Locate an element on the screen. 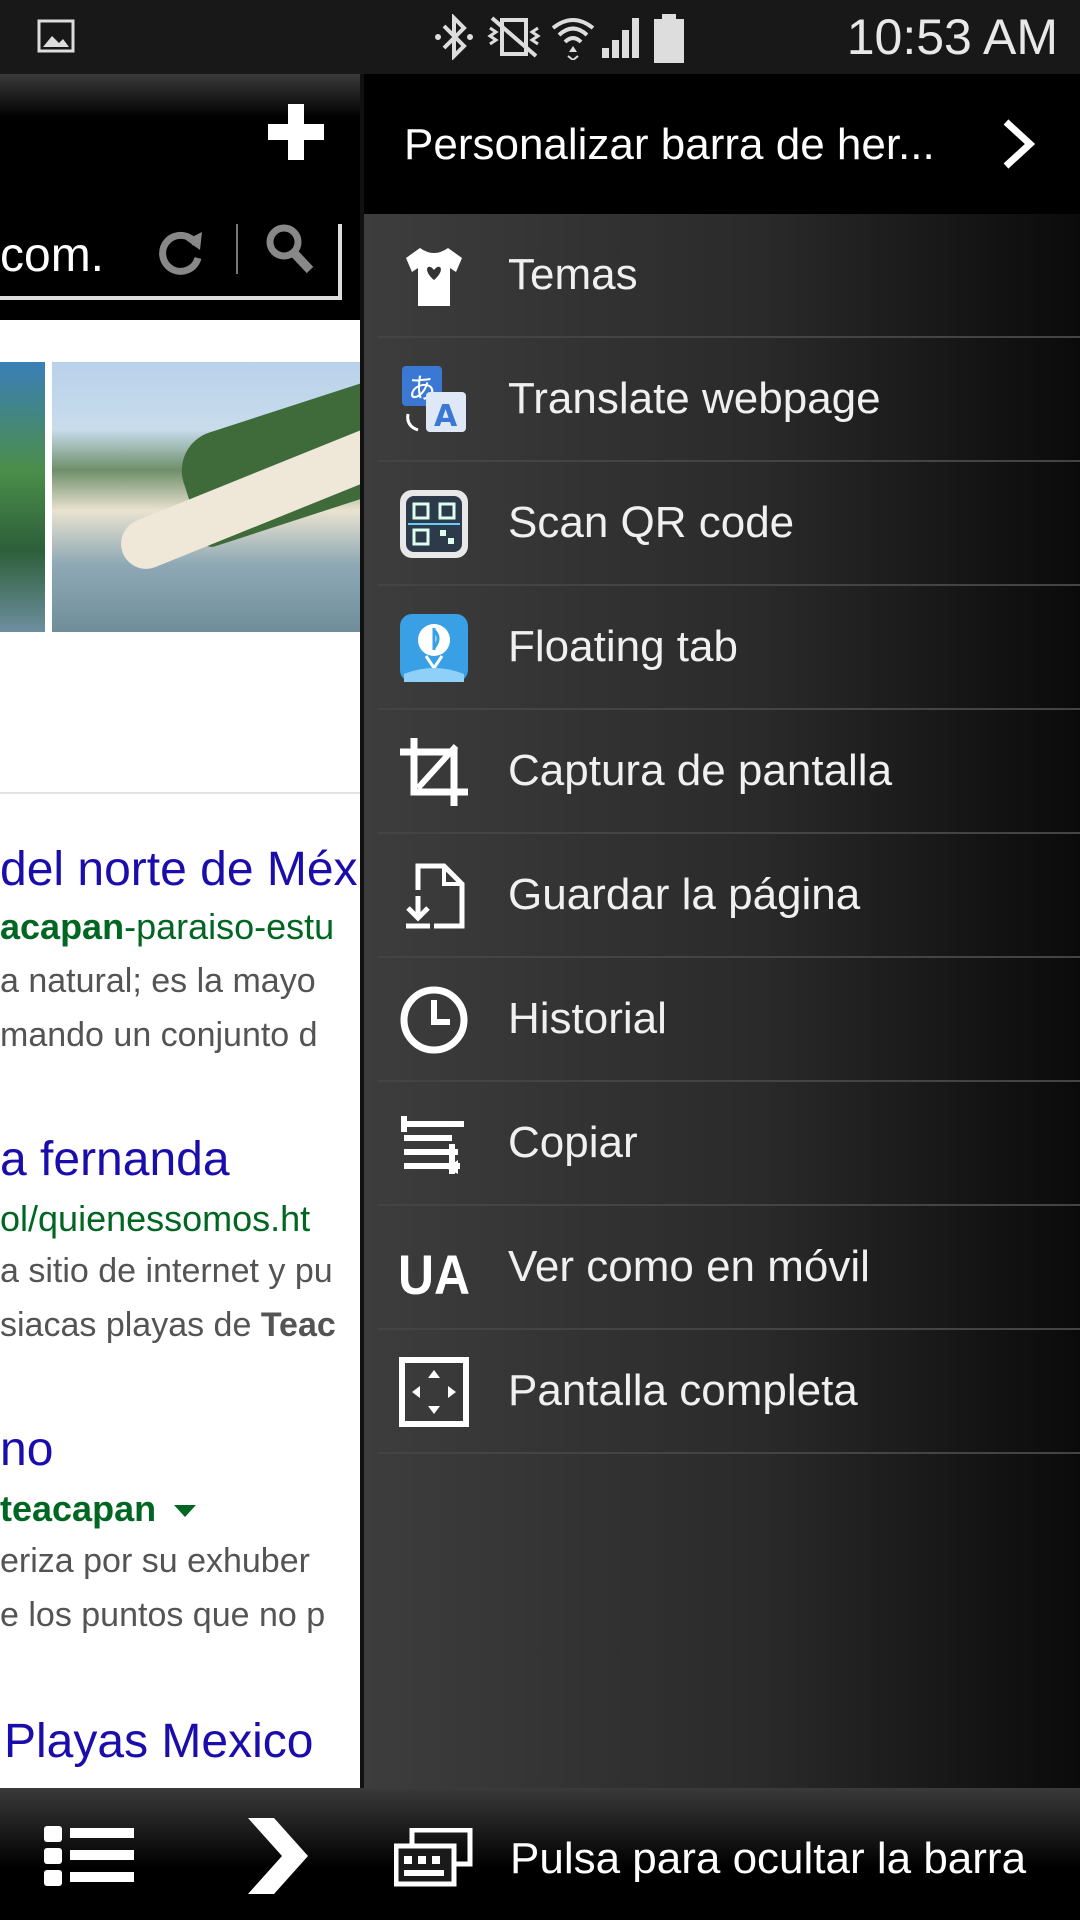  fullscreen-icon is located at coordinates (434, 1392).